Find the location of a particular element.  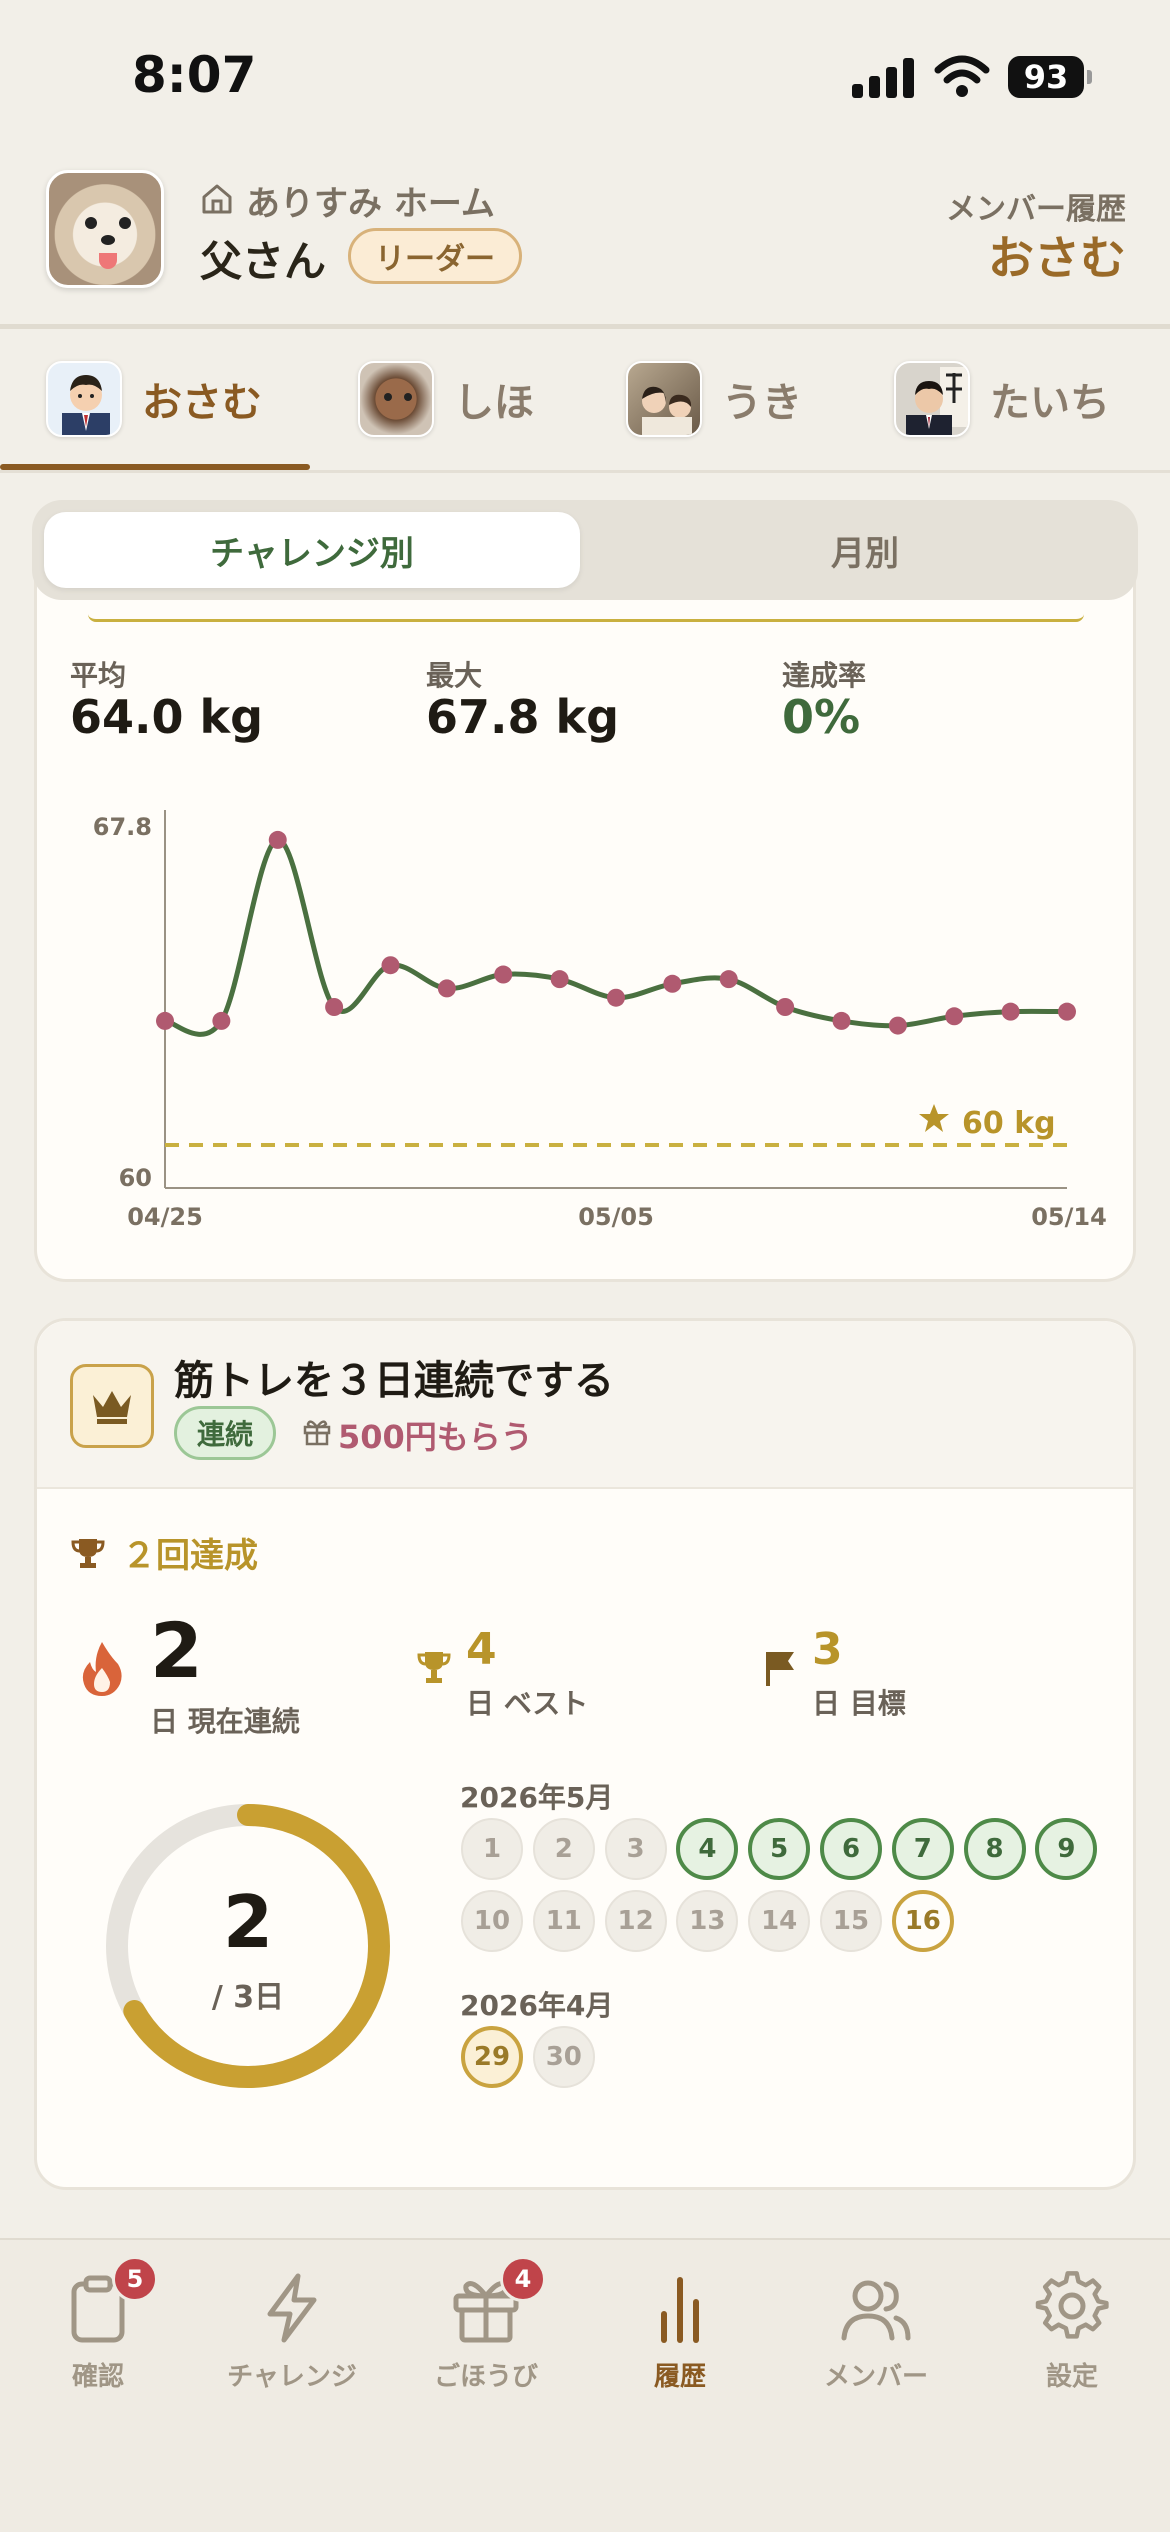

gift-icon is located at coordinates (317, 1433).